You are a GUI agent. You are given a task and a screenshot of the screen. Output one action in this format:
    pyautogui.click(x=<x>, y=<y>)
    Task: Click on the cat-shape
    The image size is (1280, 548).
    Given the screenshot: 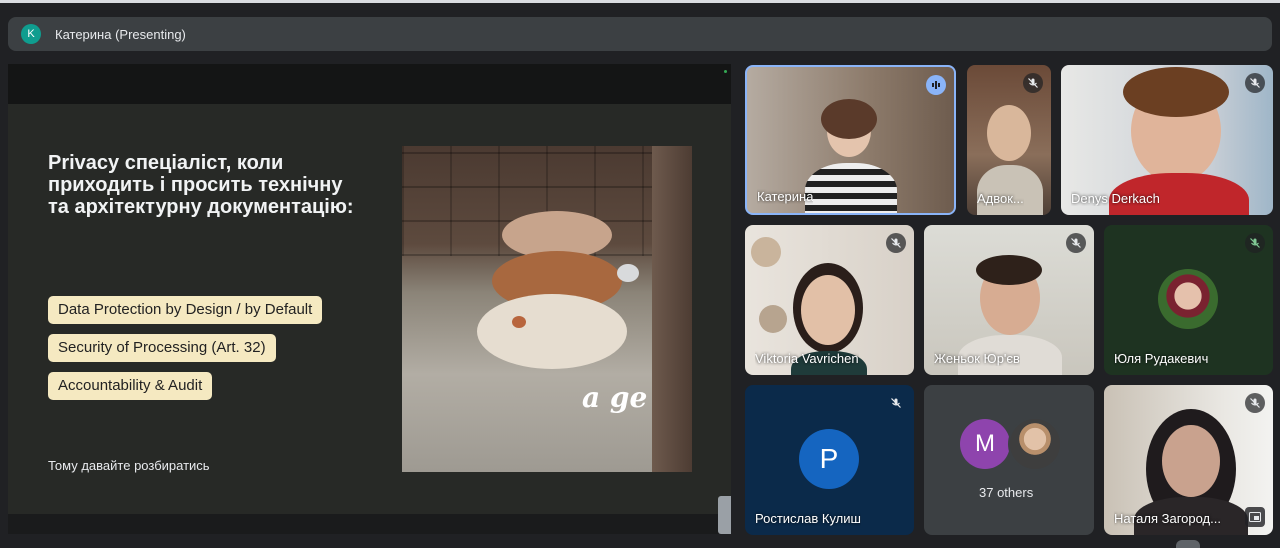 What is the action you would take?
    pyautogui.click(x=552, y=331)
    